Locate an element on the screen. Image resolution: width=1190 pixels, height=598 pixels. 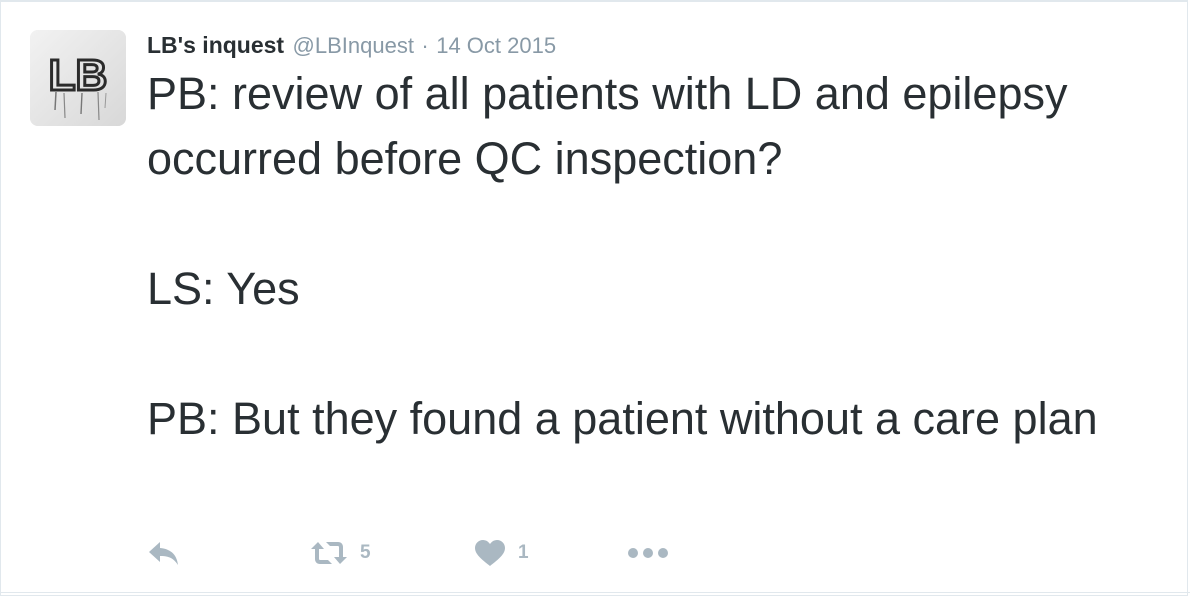
avatar-image: LB is located at coordinates (78, 78).